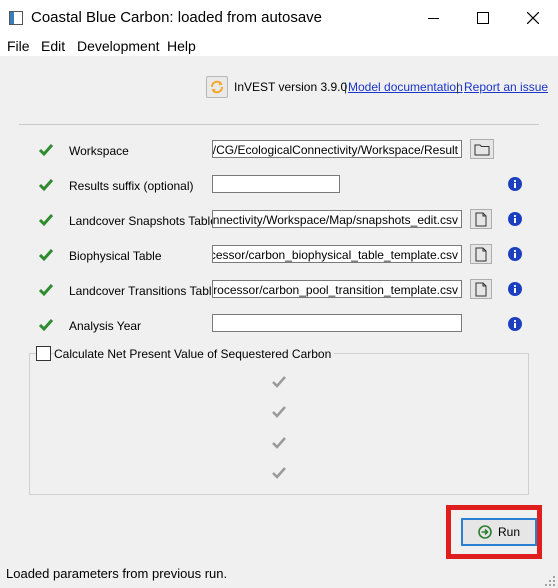  Describe the element at coordinates (18, 46) in the screenshot. I see `menu-file: File` at that location.